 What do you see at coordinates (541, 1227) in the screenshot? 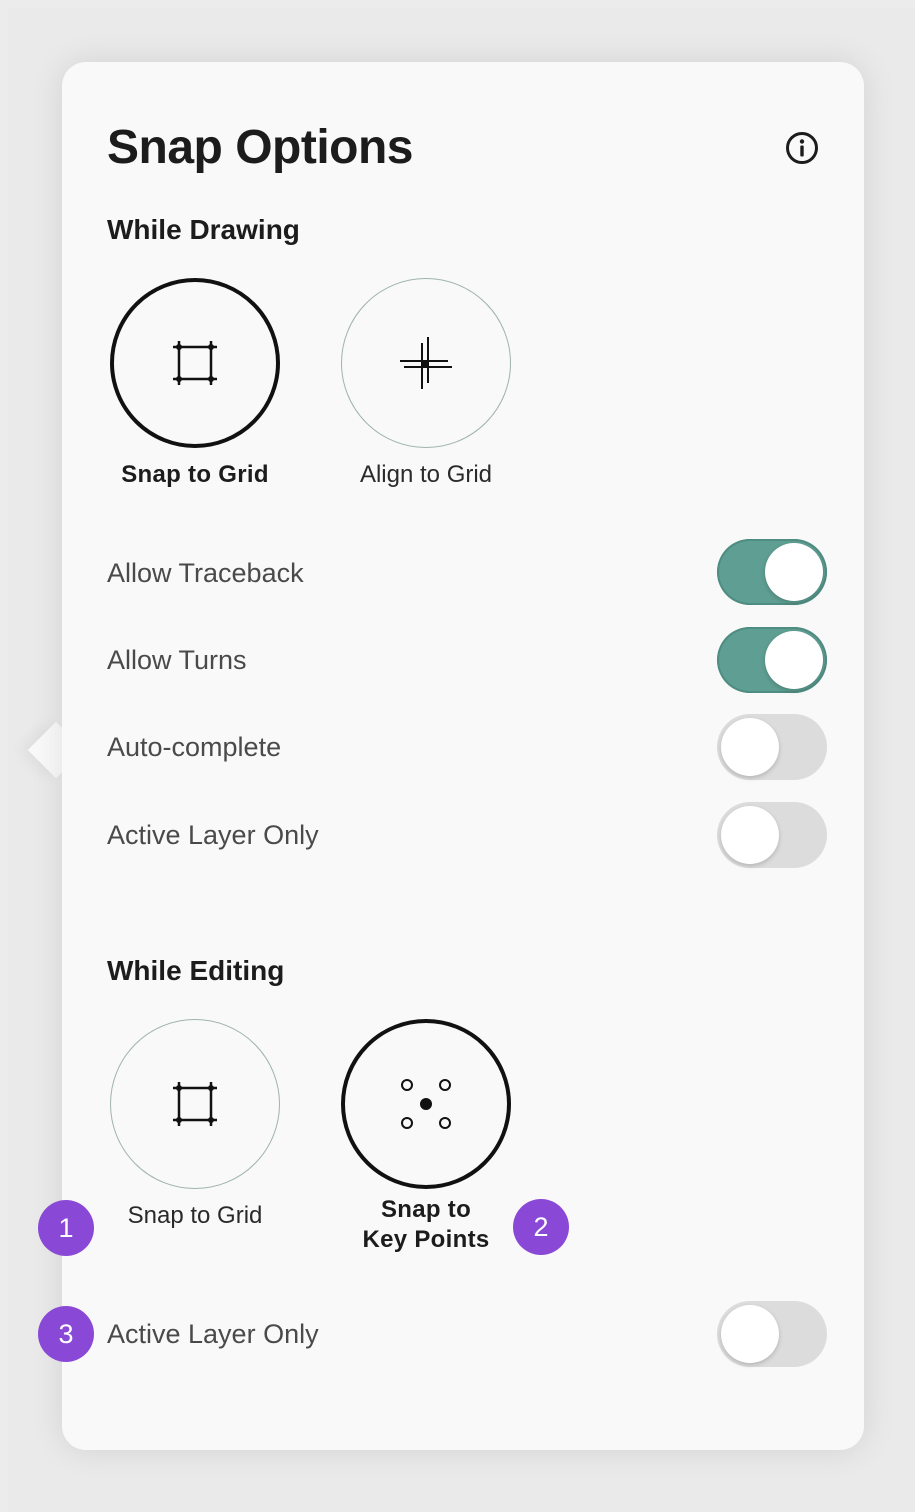
I see `callout-badge-2: 2` at bounding box center [541, 1227].